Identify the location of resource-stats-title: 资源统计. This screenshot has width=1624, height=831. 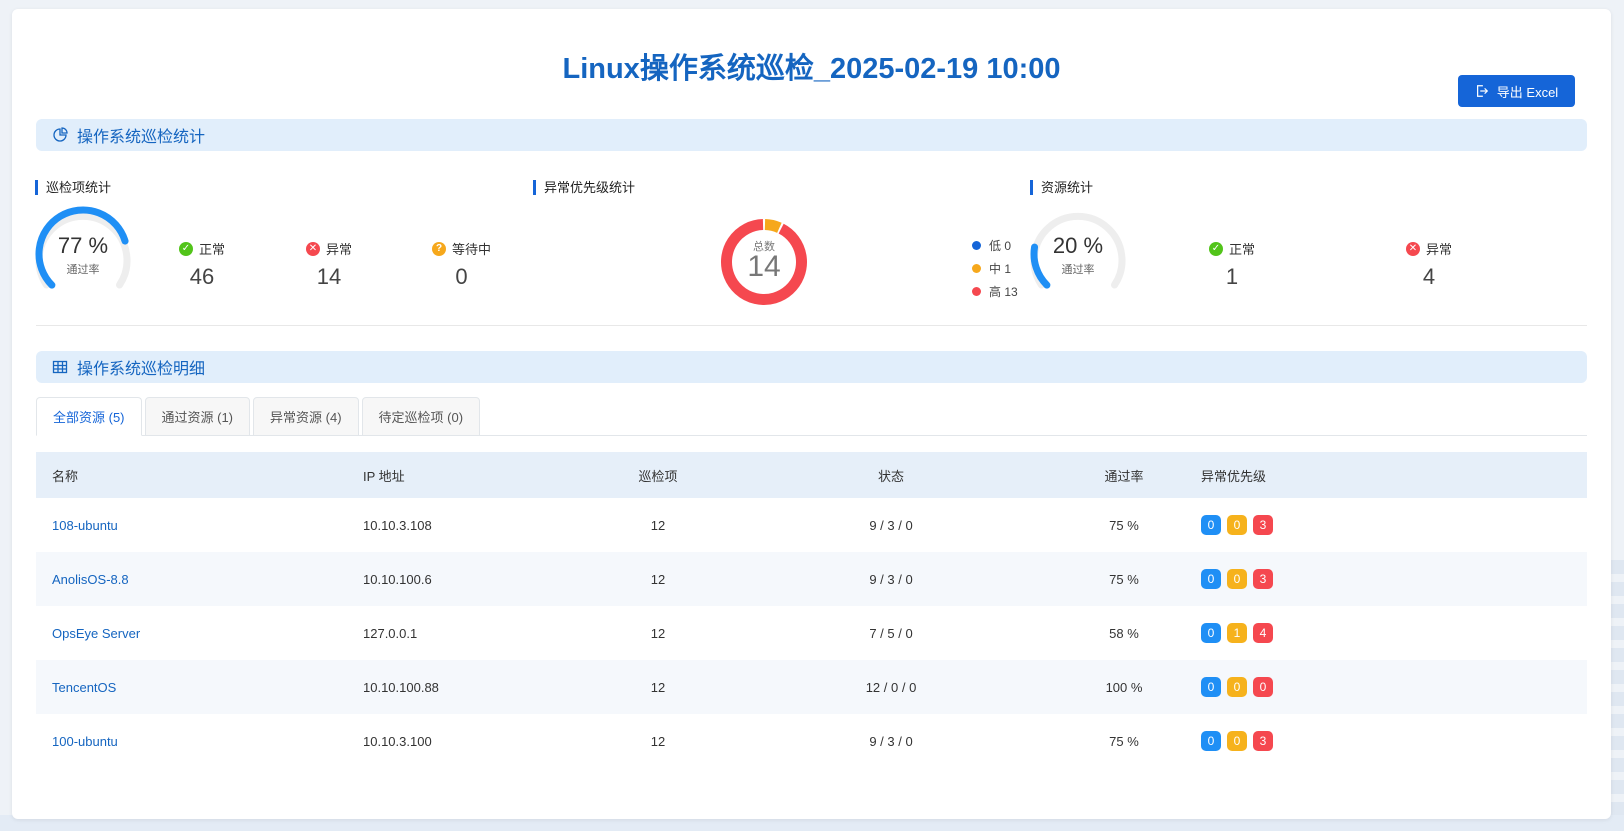
(1061, 187).